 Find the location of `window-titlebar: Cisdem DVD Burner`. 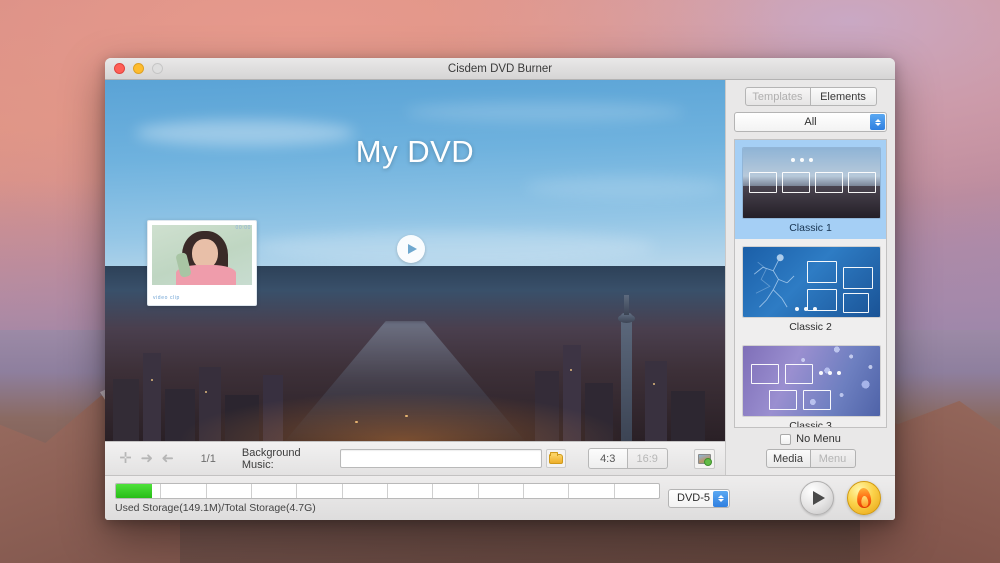

window-titlebar: Cisdem DVD Burner is located at coordinates (500, 69).